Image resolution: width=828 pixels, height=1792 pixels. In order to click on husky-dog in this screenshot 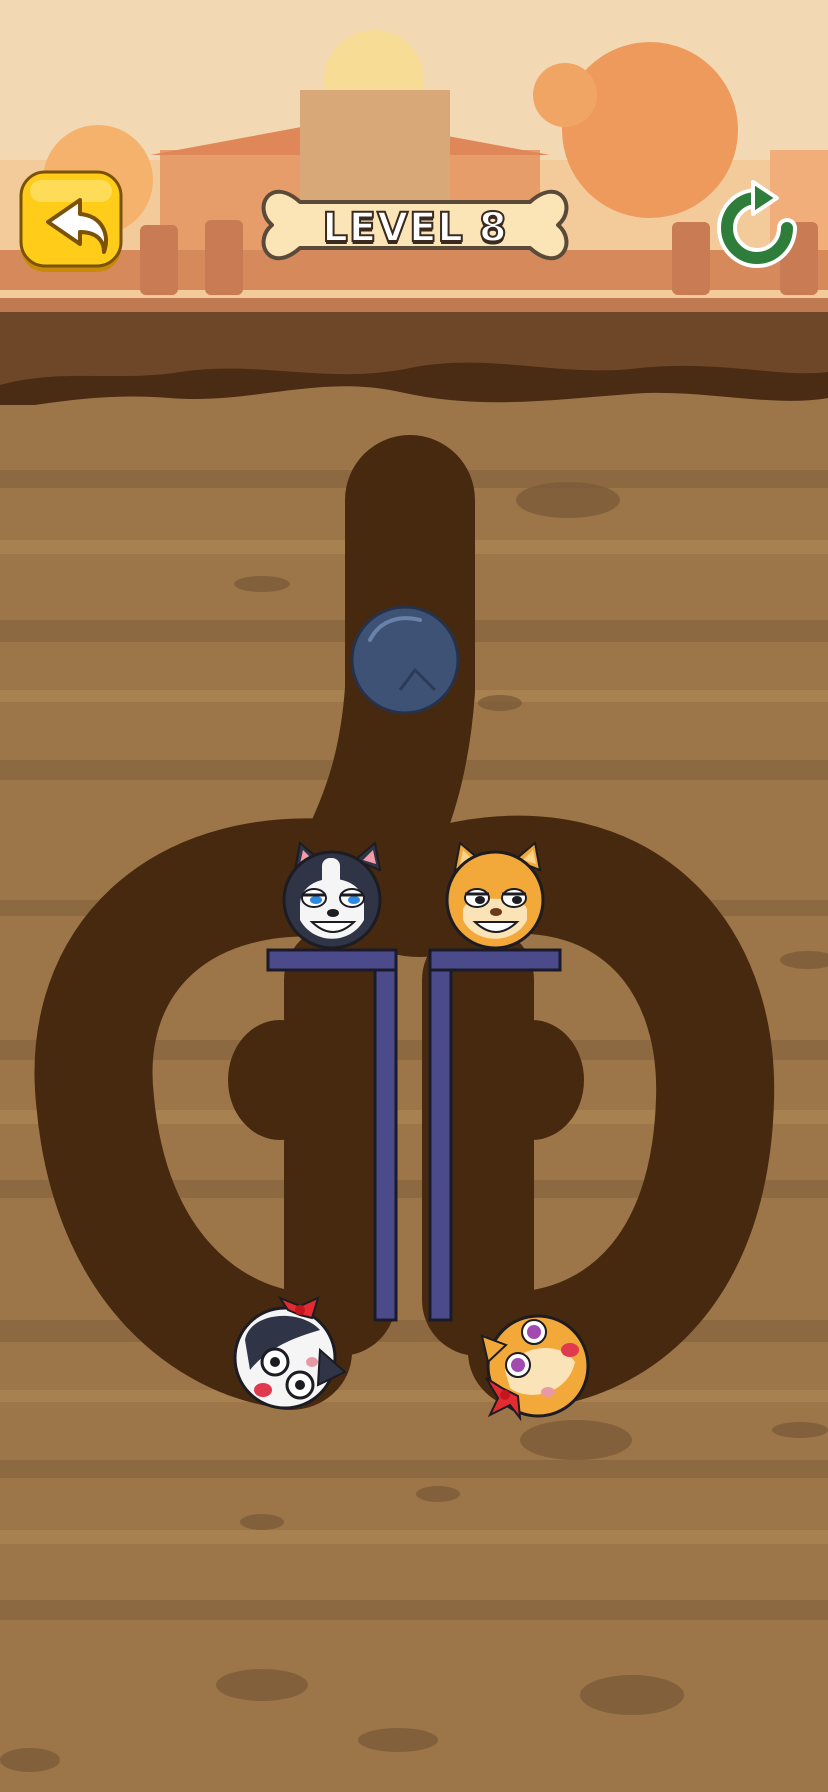, I will do `click(332, 895)`.